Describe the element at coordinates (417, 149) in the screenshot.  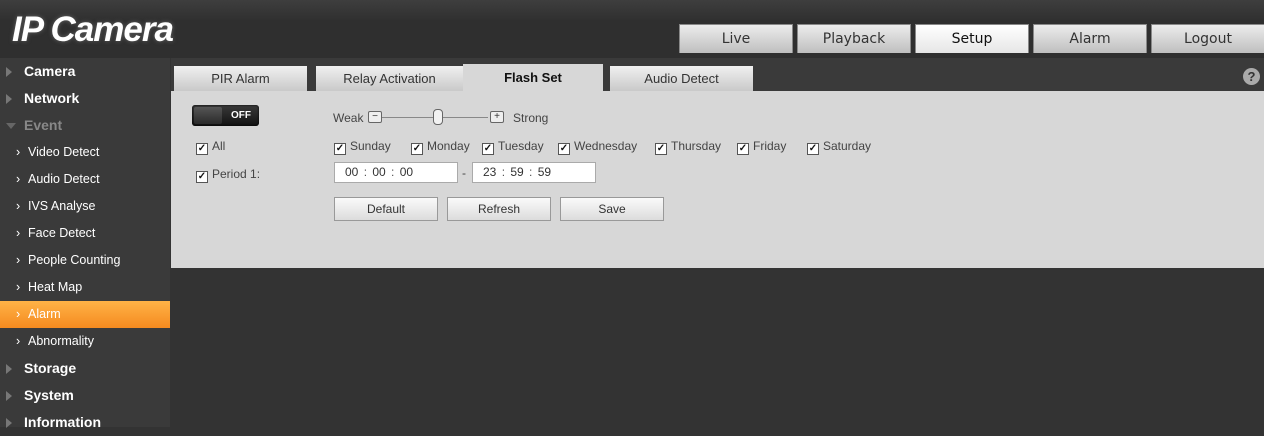
I see `monday-checkbox: ✓` at that location.